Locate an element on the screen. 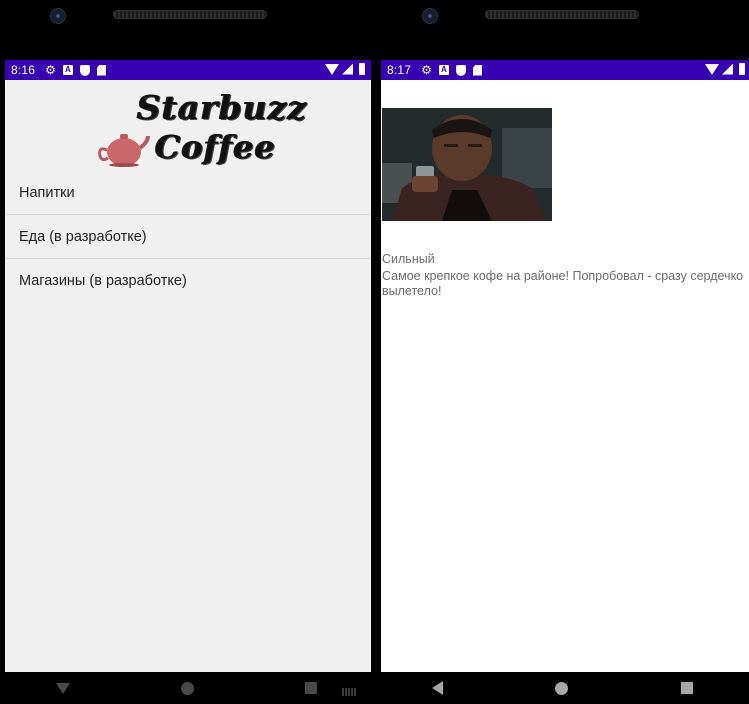 This screenshot has height=704, width=749. status-time: 8:16 is located at coordinates (23, 70).